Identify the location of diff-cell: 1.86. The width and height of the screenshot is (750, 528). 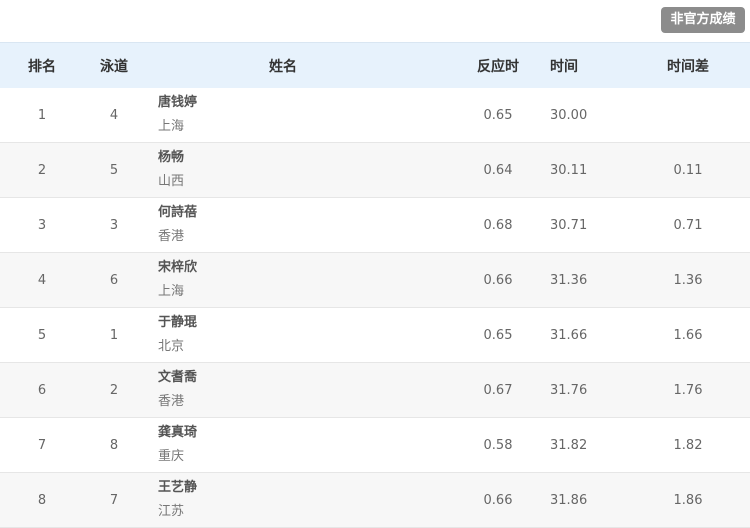
(688, 500).